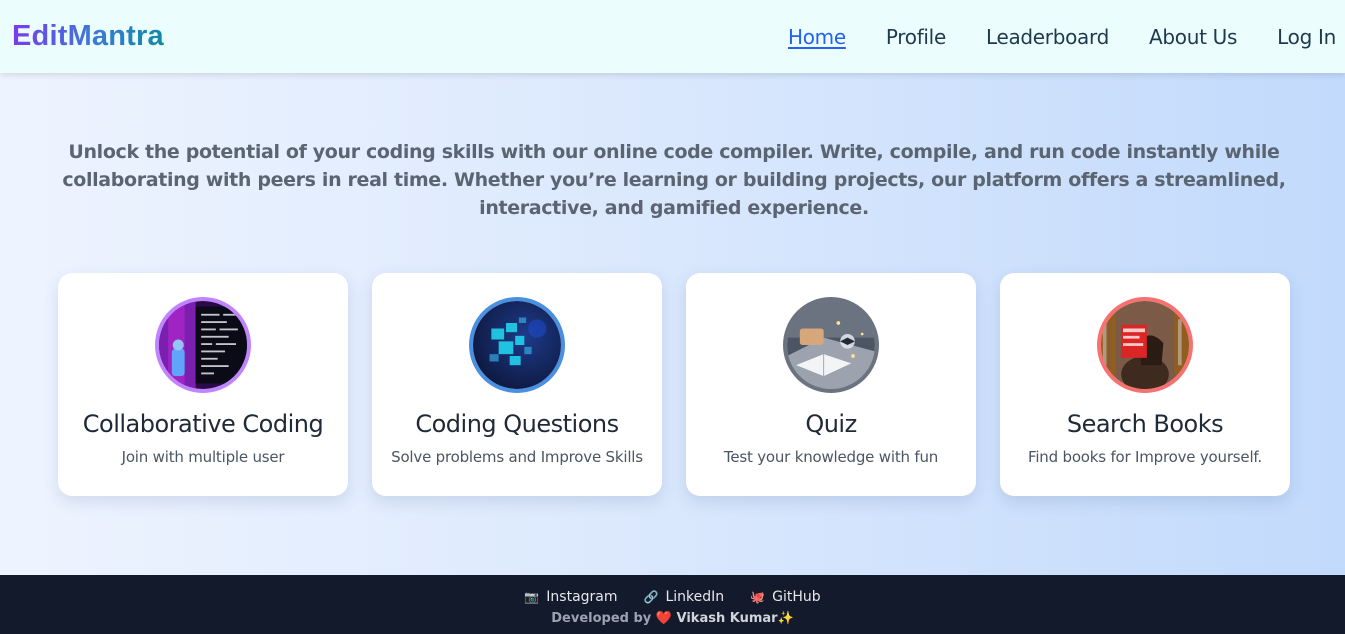 This screenshot has height=634, width=1345. I want to click on camera-icon: 📷, so click(532, 597).